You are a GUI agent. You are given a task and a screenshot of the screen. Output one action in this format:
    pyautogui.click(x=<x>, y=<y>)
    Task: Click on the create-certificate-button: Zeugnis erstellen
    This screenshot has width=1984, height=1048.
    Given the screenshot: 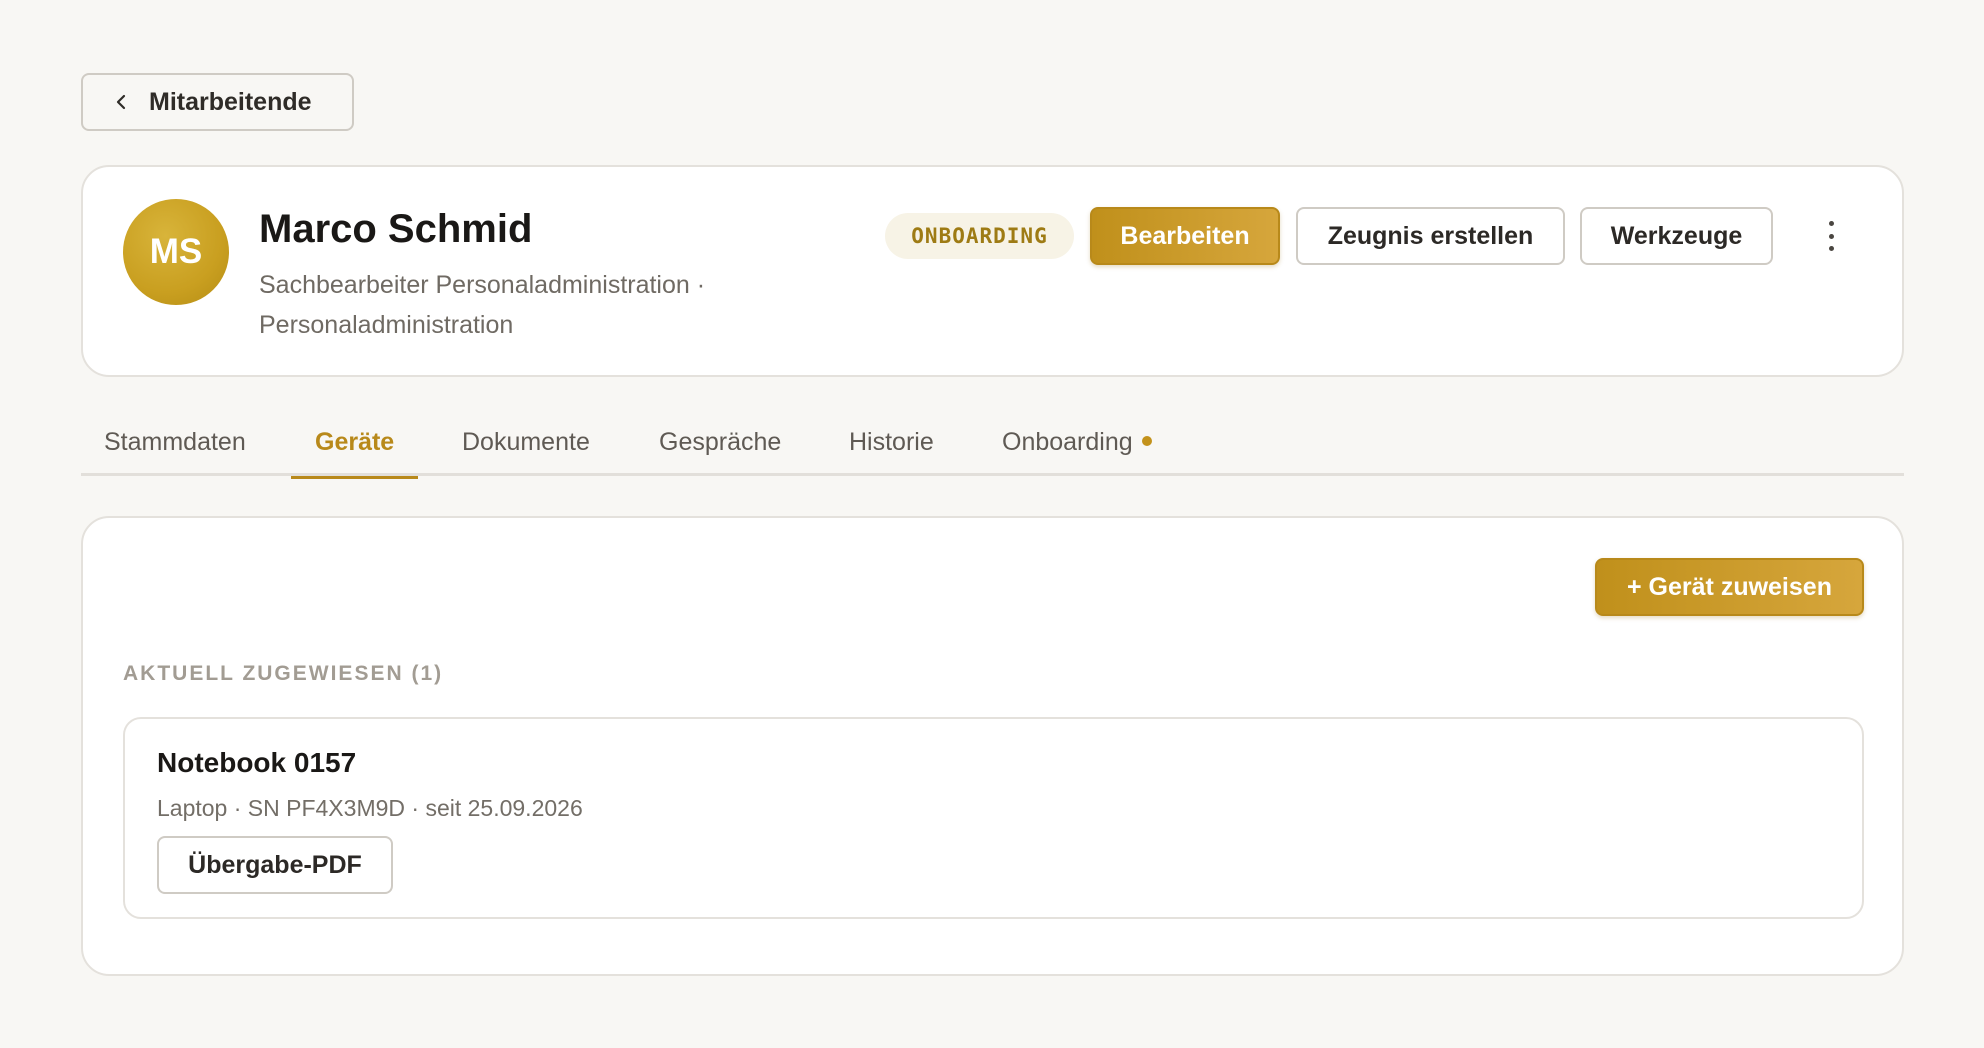 What is the action you would take?
    pyautogui.click(x=1430, y=236)
    